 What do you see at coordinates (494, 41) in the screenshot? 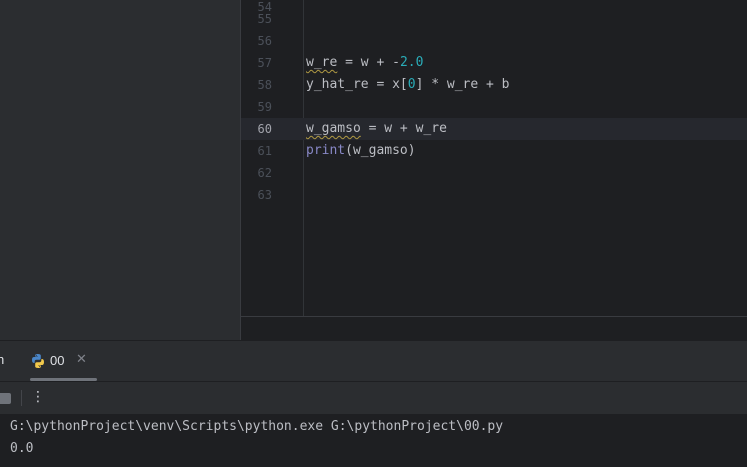
I see `code-line: 56` at bounding box center [494, 41].